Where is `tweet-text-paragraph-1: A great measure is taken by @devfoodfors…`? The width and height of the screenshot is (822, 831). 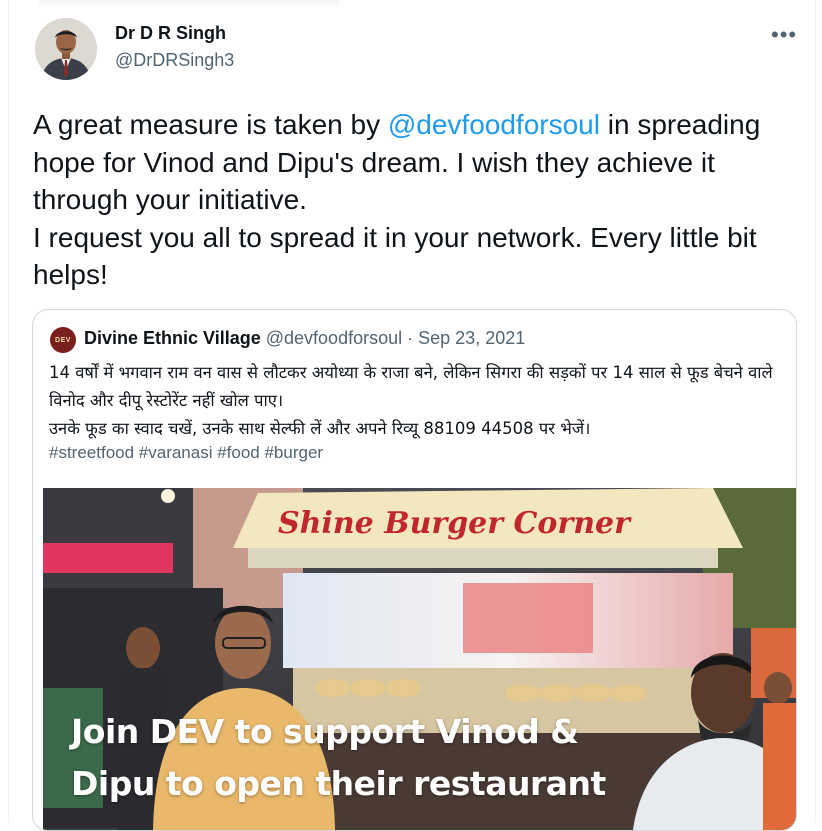 tweet-text-paragraph-1: A great measure is taken by @devfoodfors… is located at coordinates (420, 162).